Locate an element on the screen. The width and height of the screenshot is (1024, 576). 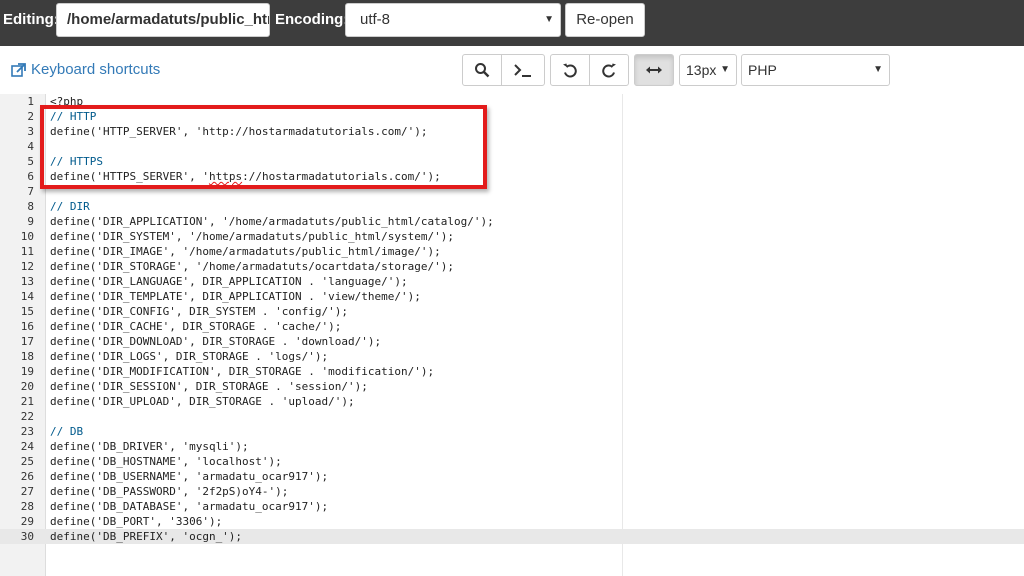
redo-button is located at coordinates (609, 70).